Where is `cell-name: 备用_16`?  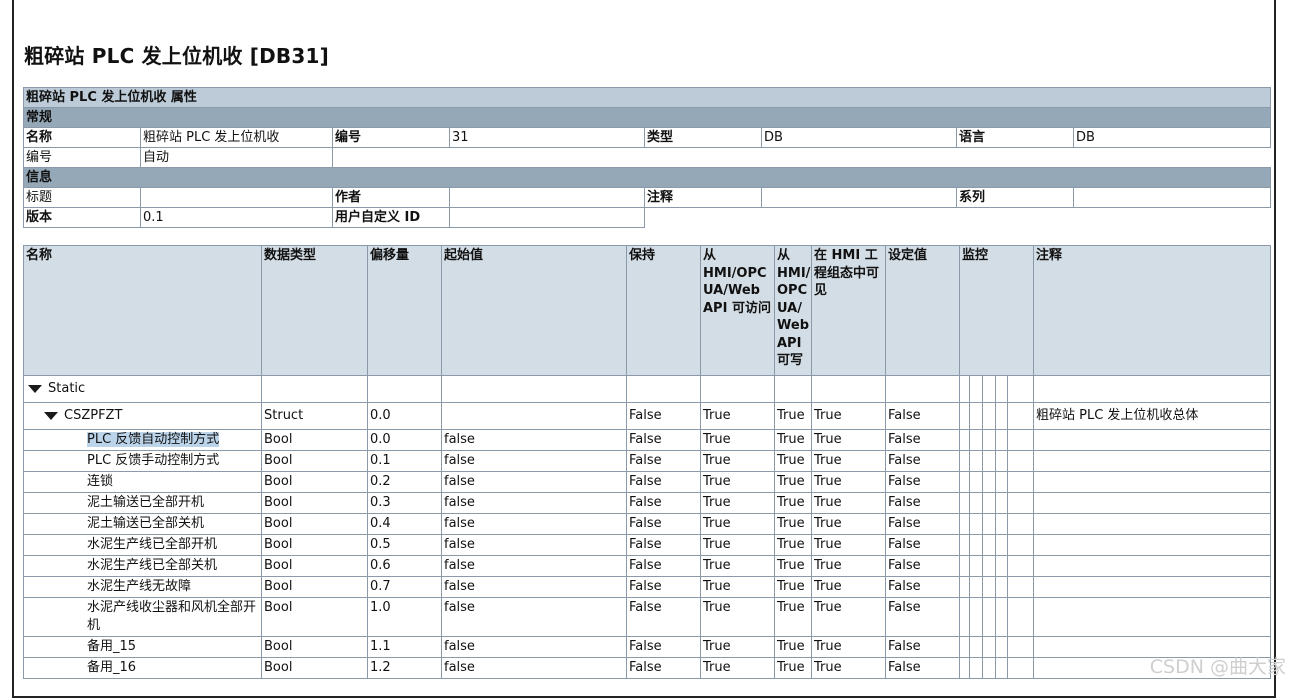
cell-name: 备用_16 is located at coordinates (142, 668).